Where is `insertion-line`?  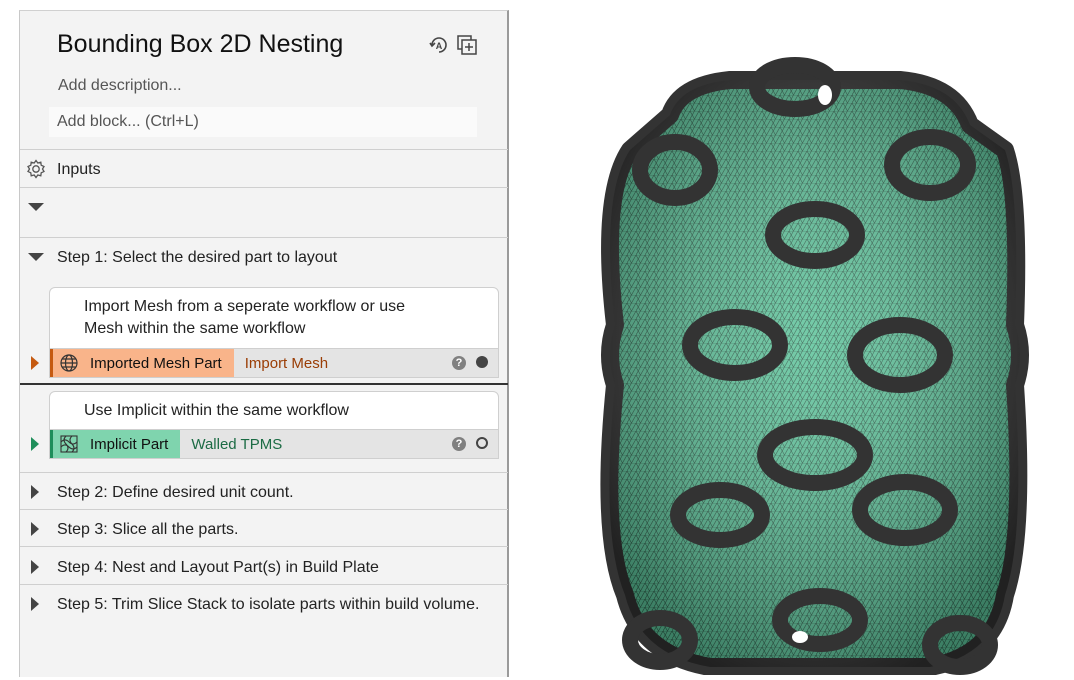
insertion-line is located at coordinates (264, 384).